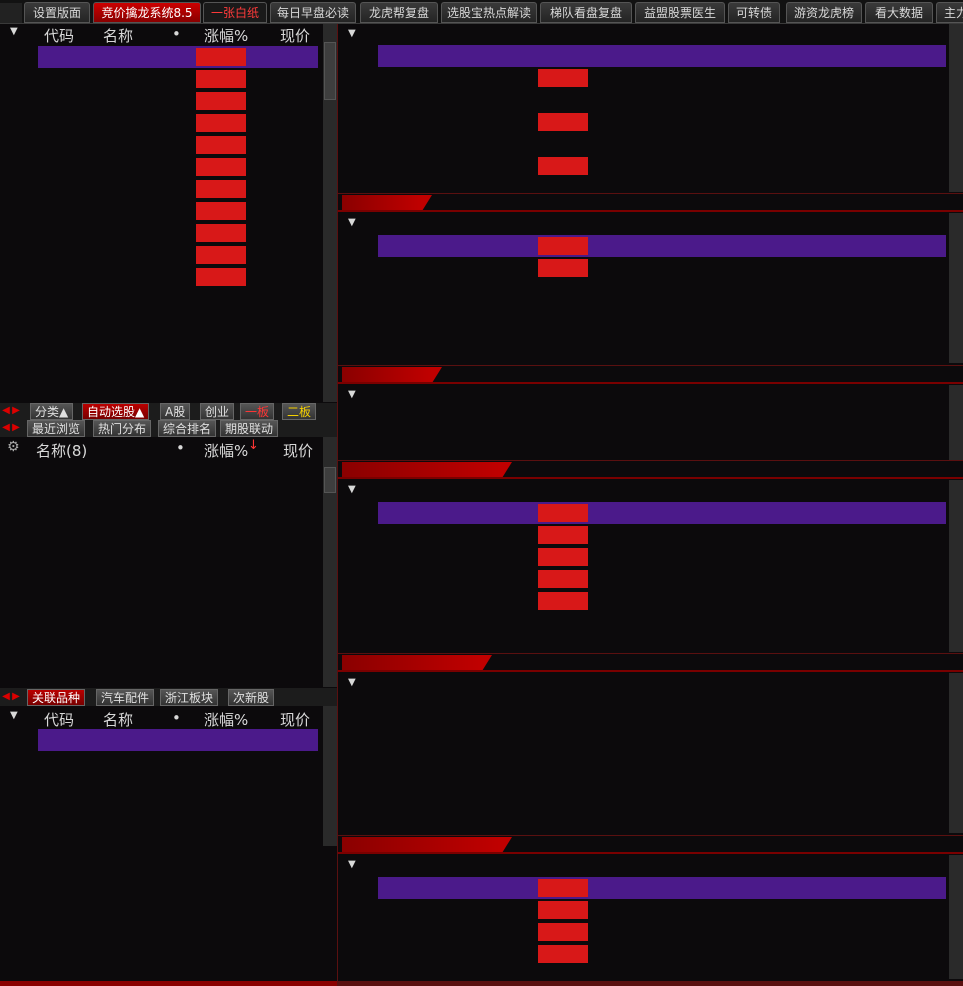 Image resolution: width=963 pixels, height=986 pixels. What do you see at coordinates (187, 428) in the screenshot?
I see `tab-2: 综合排名` at bounding box center [187, 428].